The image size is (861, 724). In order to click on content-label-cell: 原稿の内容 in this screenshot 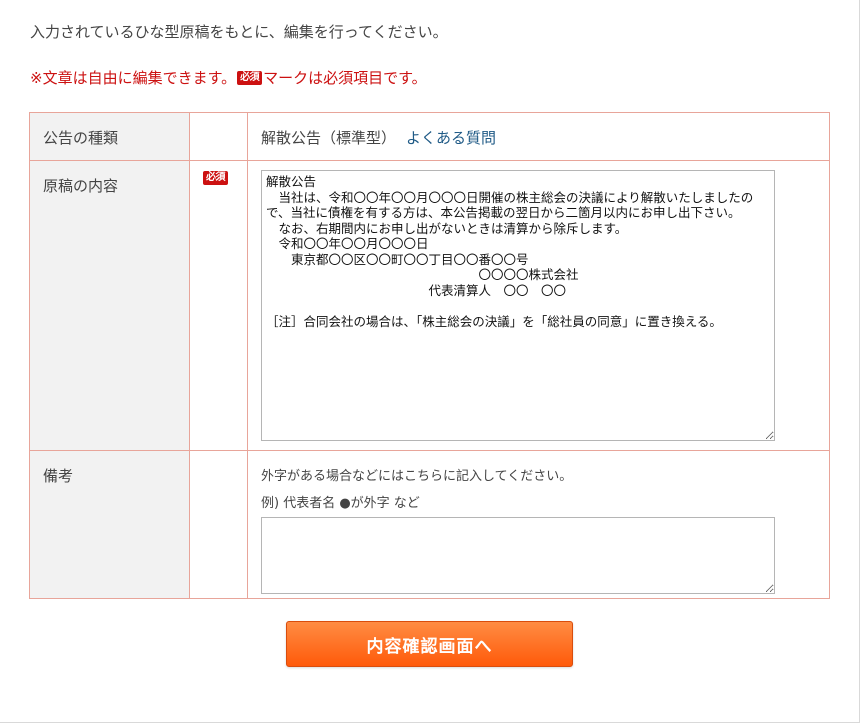, I will do `click(109, 305)`.